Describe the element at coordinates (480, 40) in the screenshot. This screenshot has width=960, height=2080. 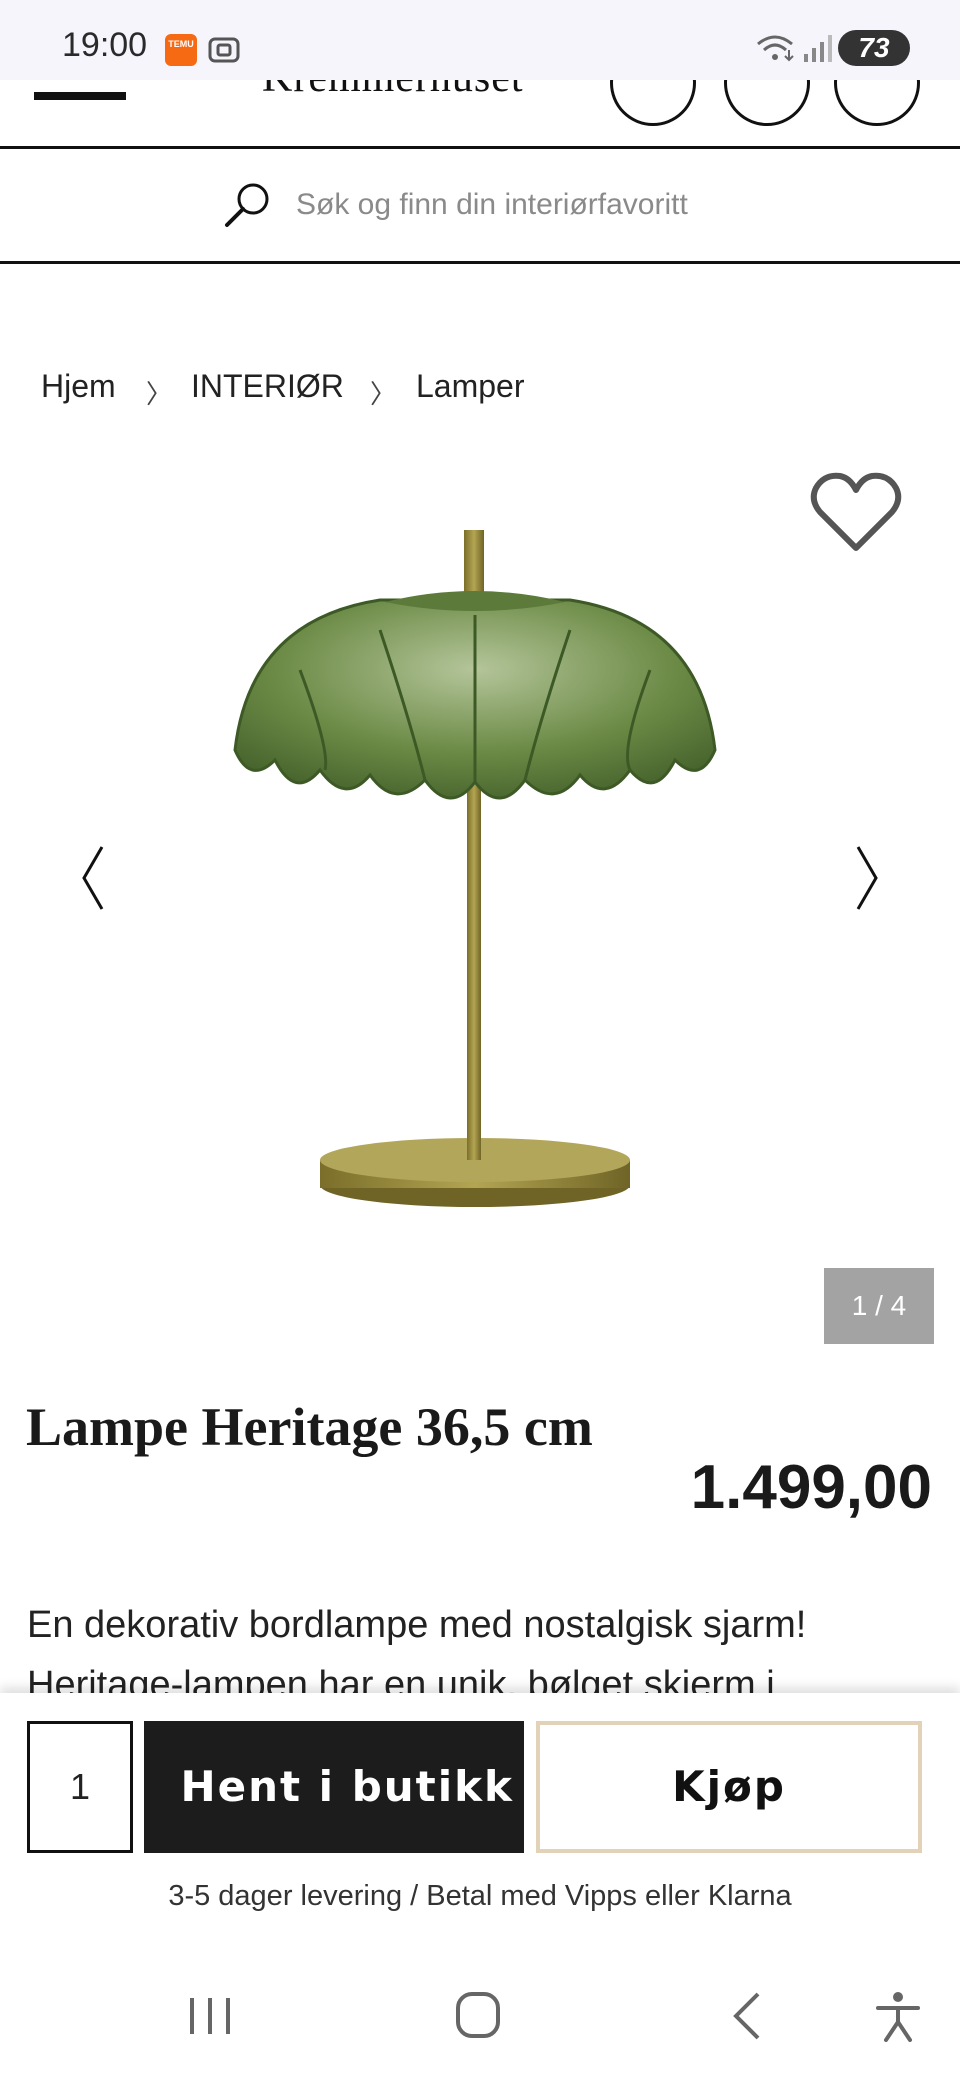
I see `status-bar: 19:00 TEMU 73` at that location.